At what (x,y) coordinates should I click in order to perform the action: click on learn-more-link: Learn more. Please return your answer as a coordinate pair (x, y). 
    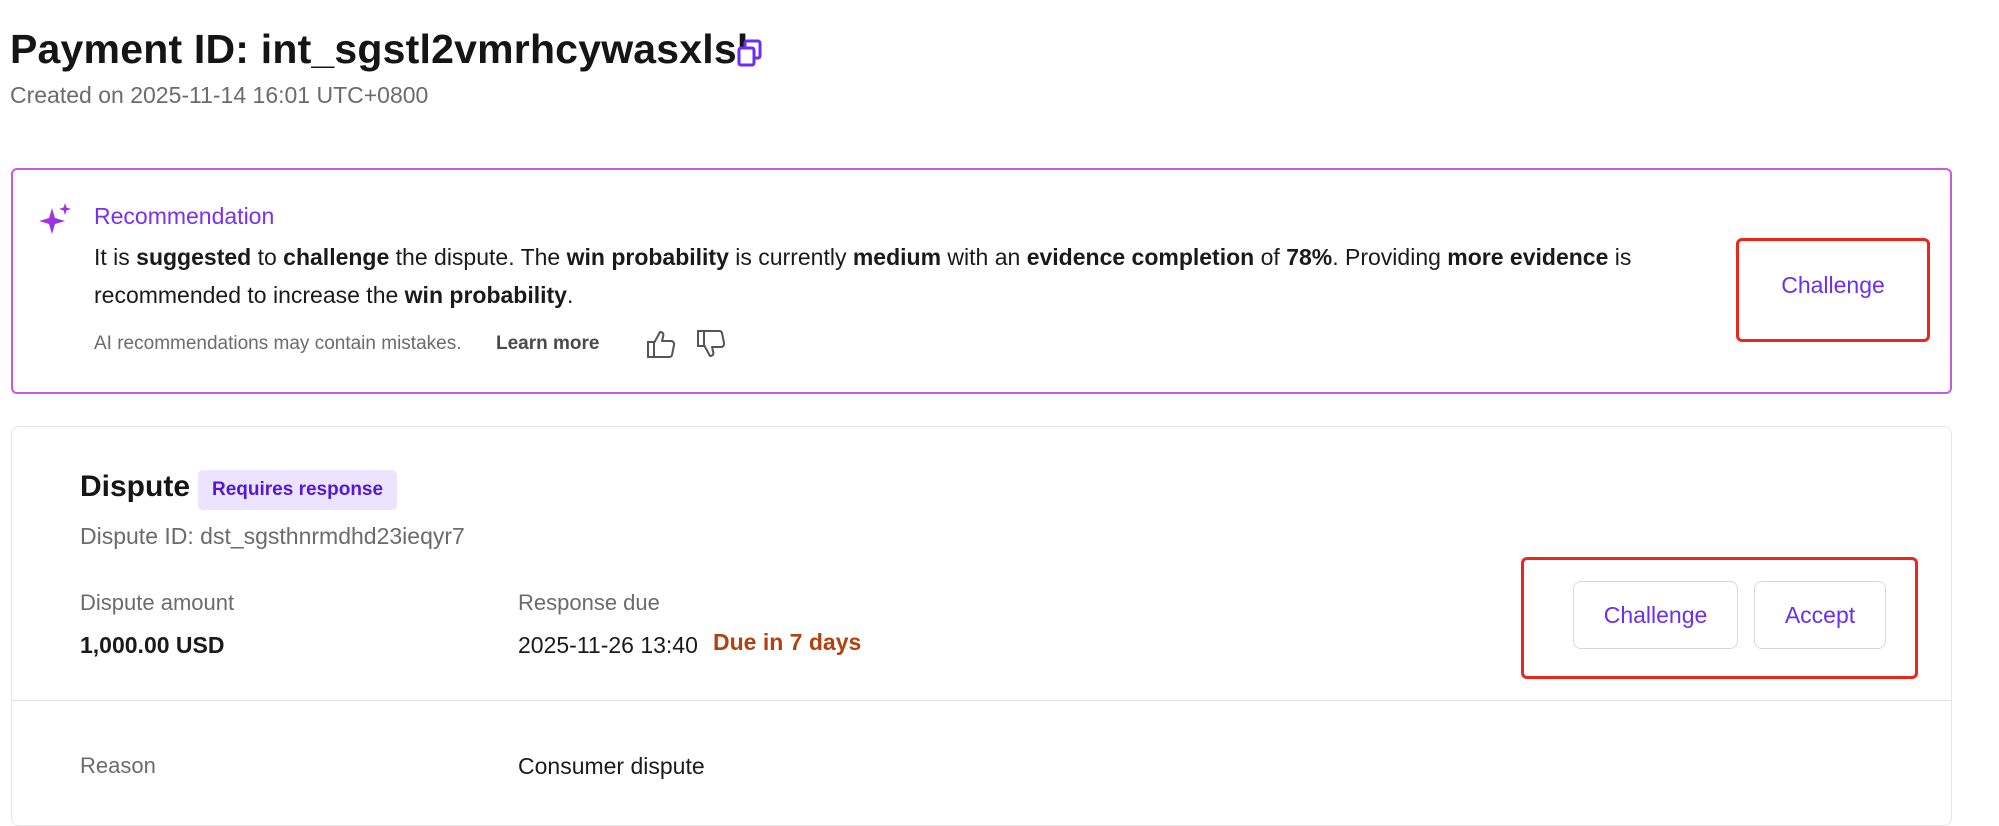
    Looking at the image, I should click on (547, 344).